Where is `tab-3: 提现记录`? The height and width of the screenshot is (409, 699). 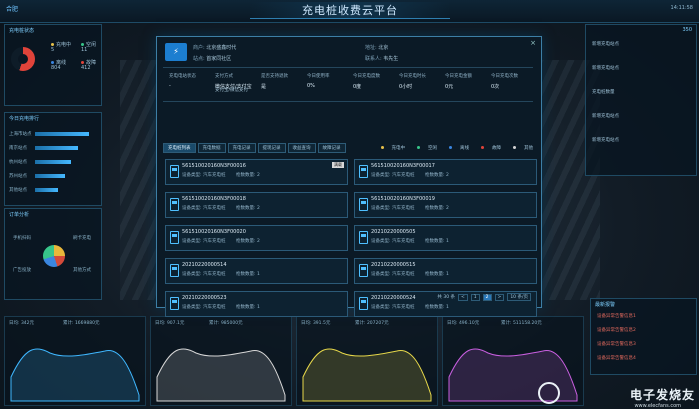 tab-3: 提现记录 is located at coordinates (271, 148).